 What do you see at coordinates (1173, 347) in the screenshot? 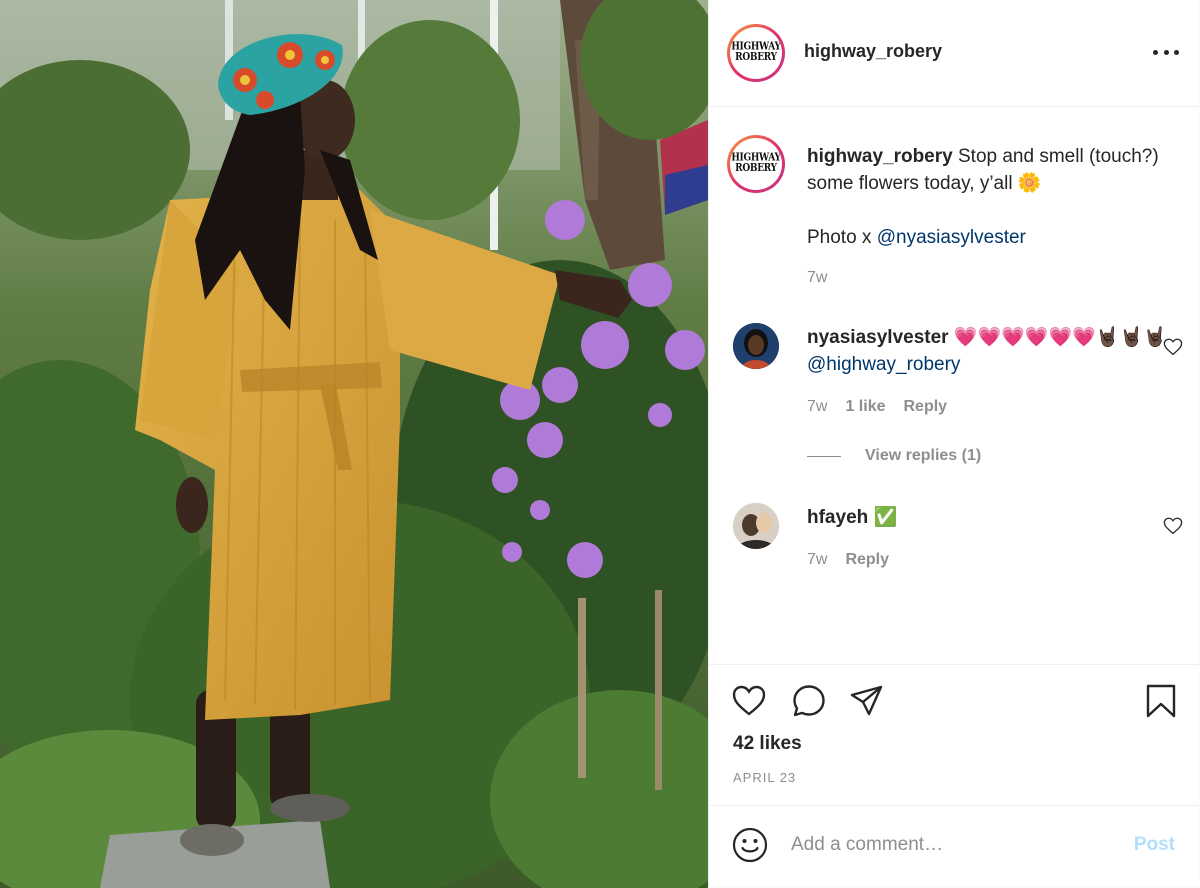
I see `comment-1-like-heart-icon` at bounding box center [1173, 347].